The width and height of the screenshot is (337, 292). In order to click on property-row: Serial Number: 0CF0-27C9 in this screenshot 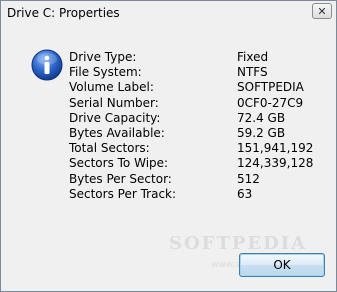, I will do `click(191, 103)`.